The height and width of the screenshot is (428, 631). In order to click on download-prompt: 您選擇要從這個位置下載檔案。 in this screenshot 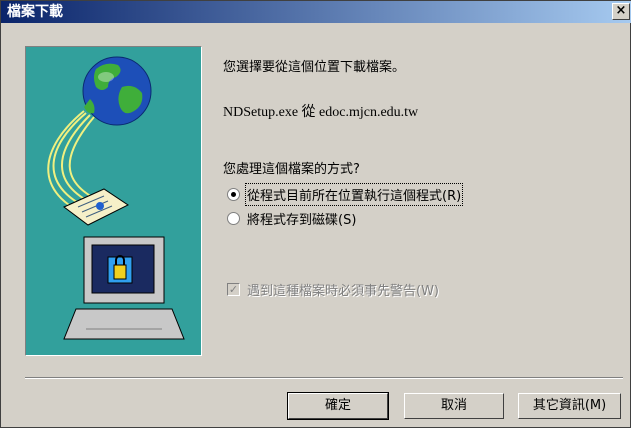, I will do `click(314, 67)`.